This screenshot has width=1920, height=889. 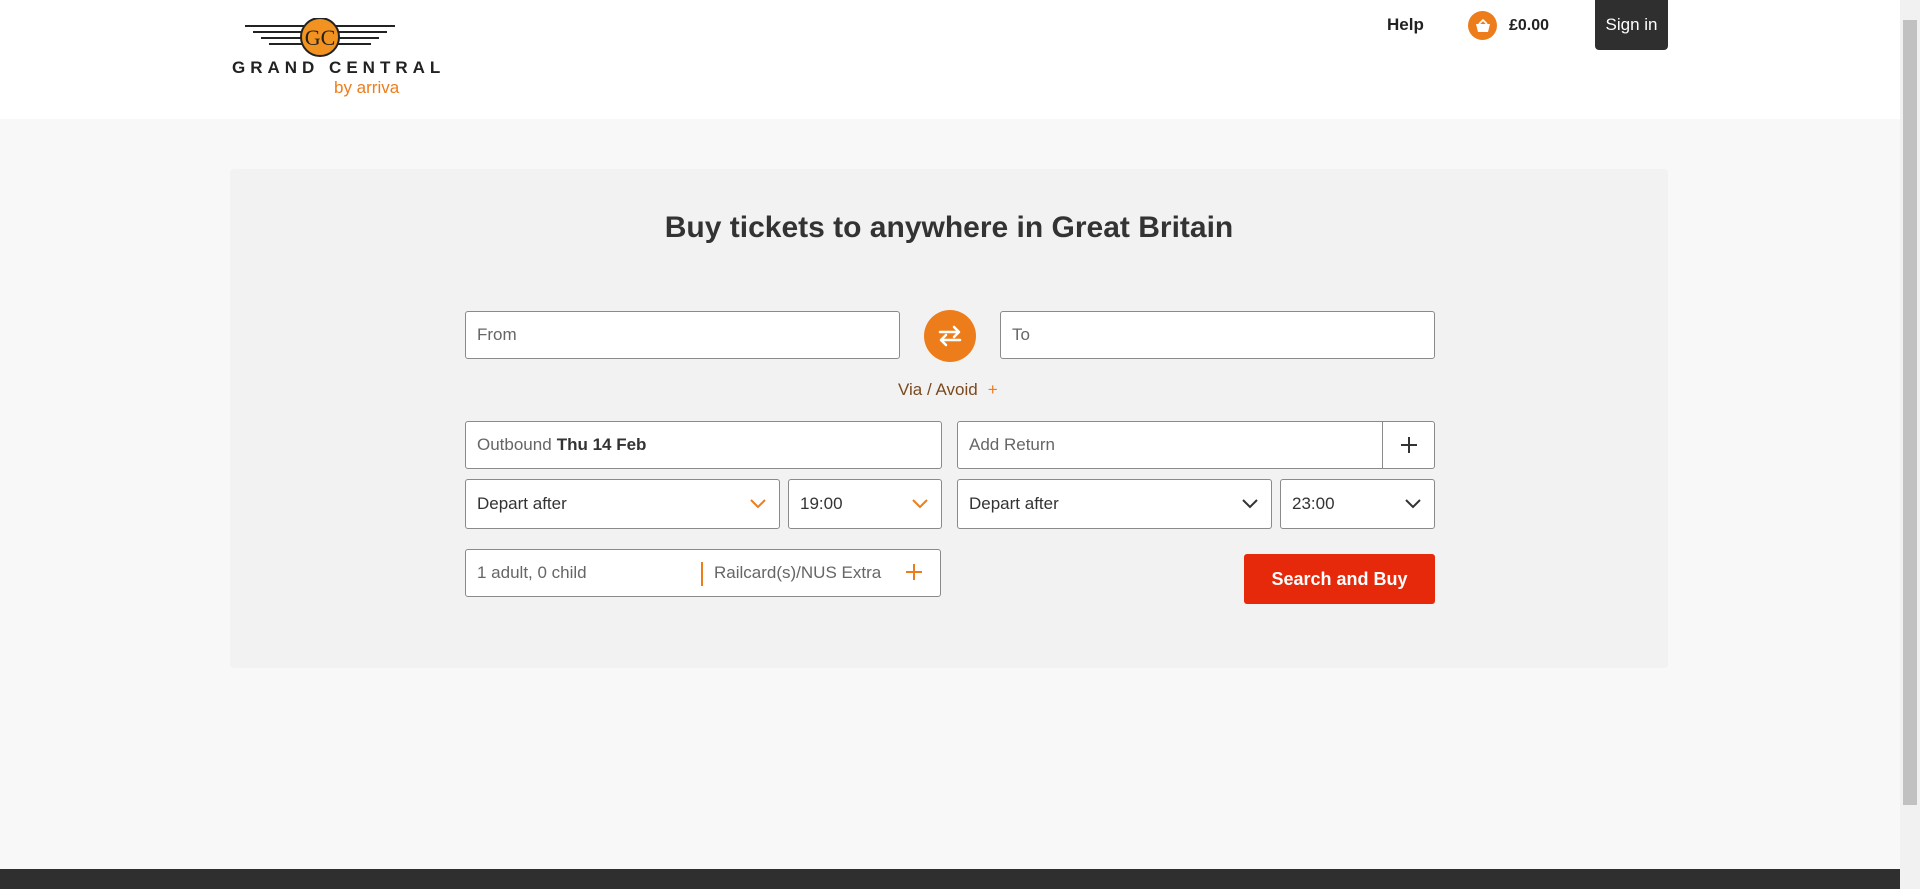 I want to click on railcard-label: Railcard(s)/NUS Extra, so click(x=797, y=573).